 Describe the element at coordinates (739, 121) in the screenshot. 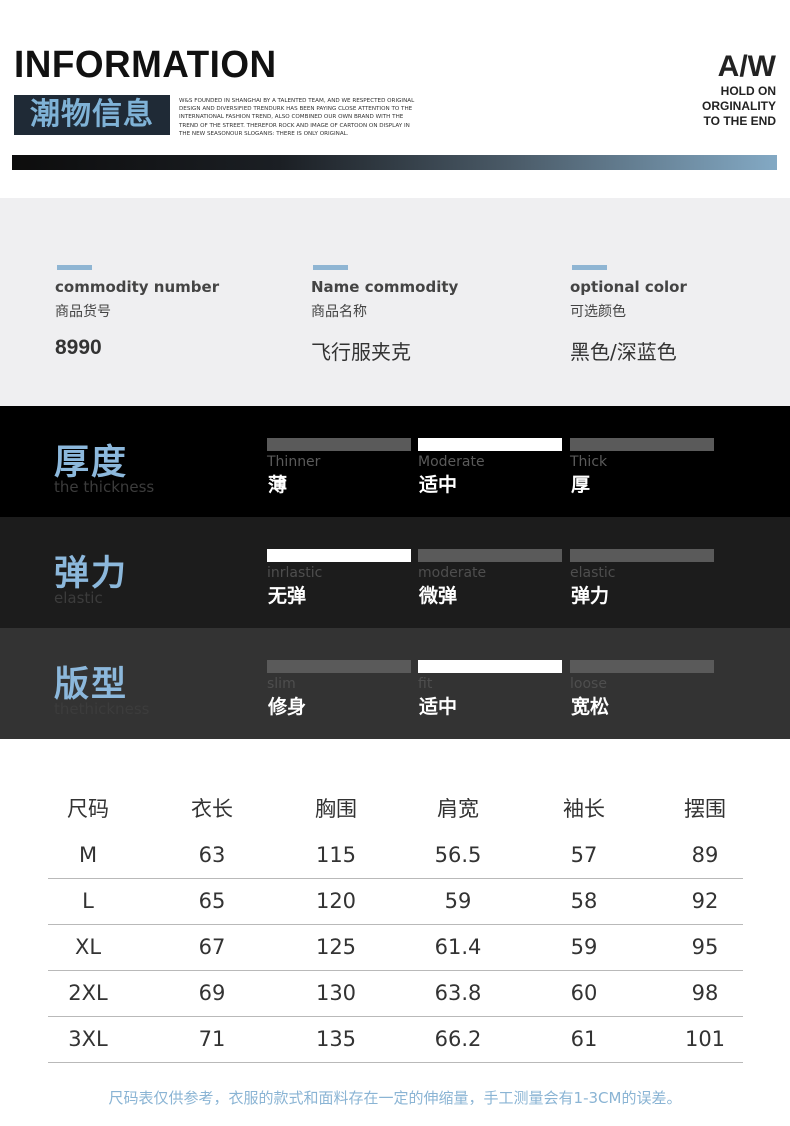

I see `tagline-line: TO THE END` at that location.